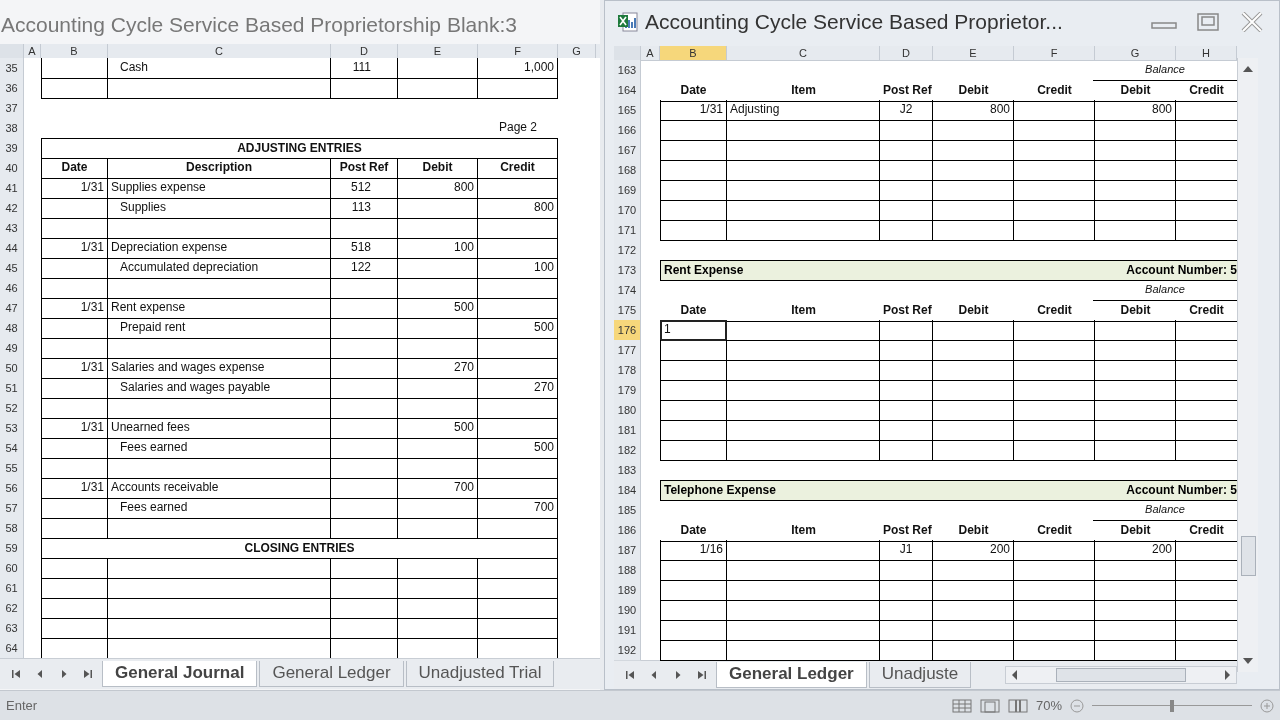  I want to click on zoom-out-icon, so click(1077, 705).